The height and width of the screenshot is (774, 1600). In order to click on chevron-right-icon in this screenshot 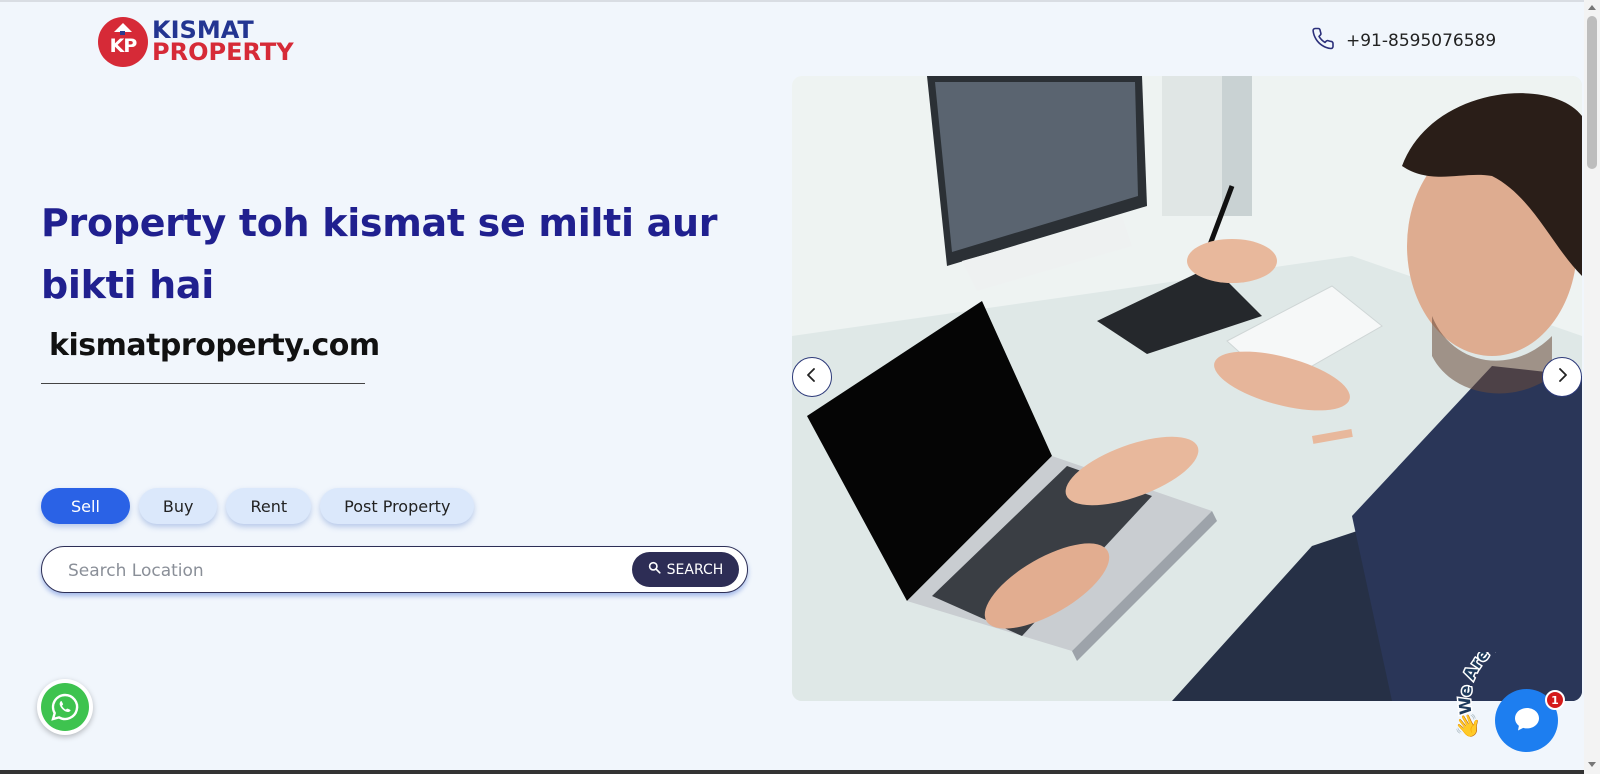, I will do `click(1562, 377)`.